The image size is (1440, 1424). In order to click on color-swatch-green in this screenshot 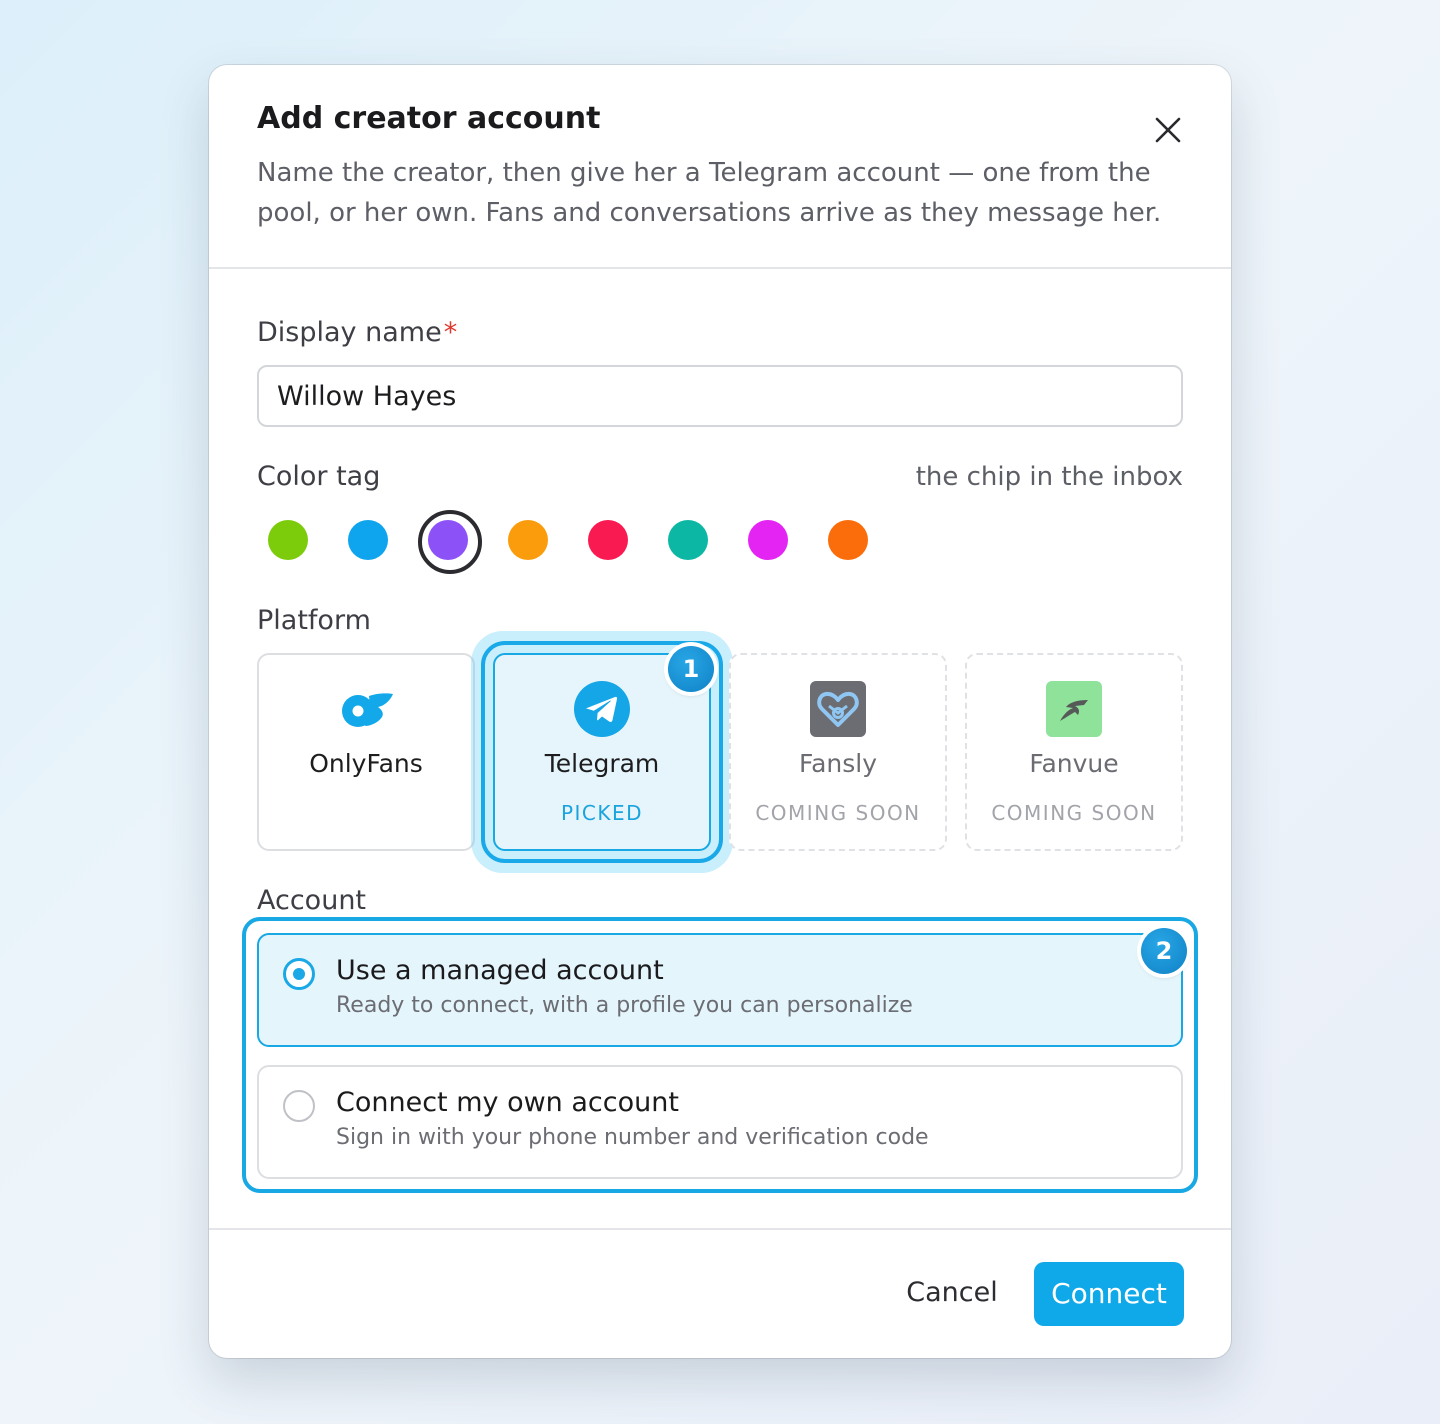, I will do `click(288, 540)`.